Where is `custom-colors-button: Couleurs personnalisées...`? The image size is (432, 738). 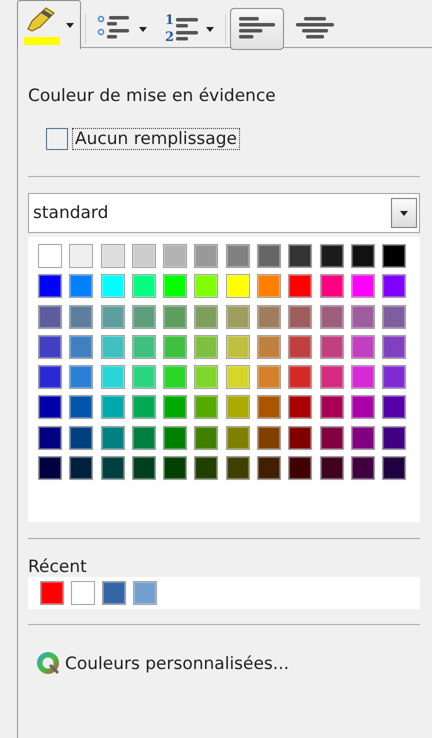
custom-colors-button: Couleurs personnalisées... is located at coordinates (163, 664).